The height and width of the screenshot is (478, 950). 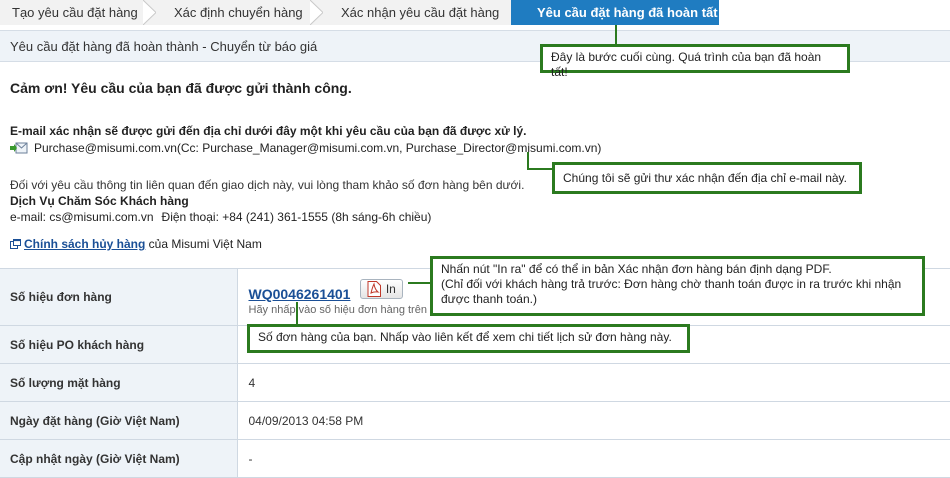 What do you see at coordinates (203, 244) in the screenshot?
I see `cancel-policy-suffix: của Misumi Việt Nam` at bounding box center [203, 244].